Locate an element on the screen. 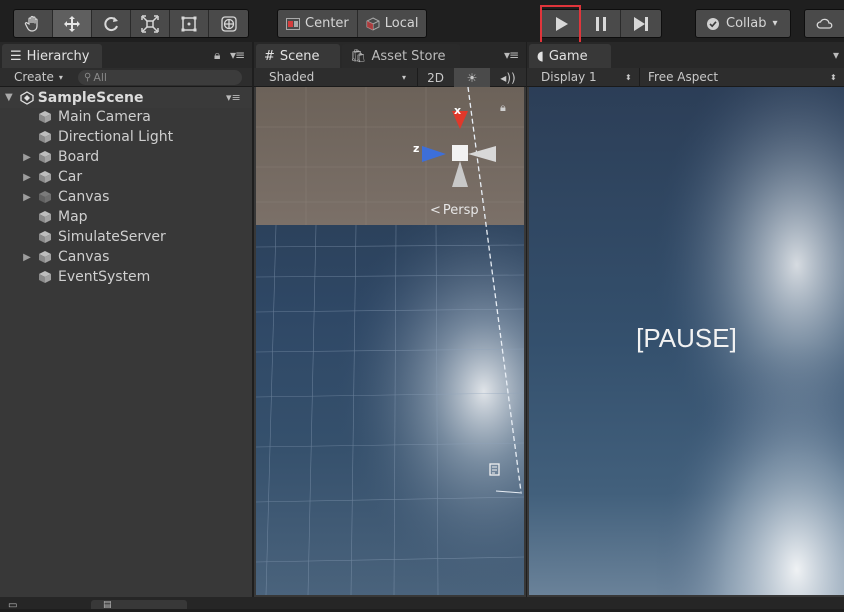 The height and width of the screenshot is (612, 844). pause-icon is located at coordinates (600, 23).